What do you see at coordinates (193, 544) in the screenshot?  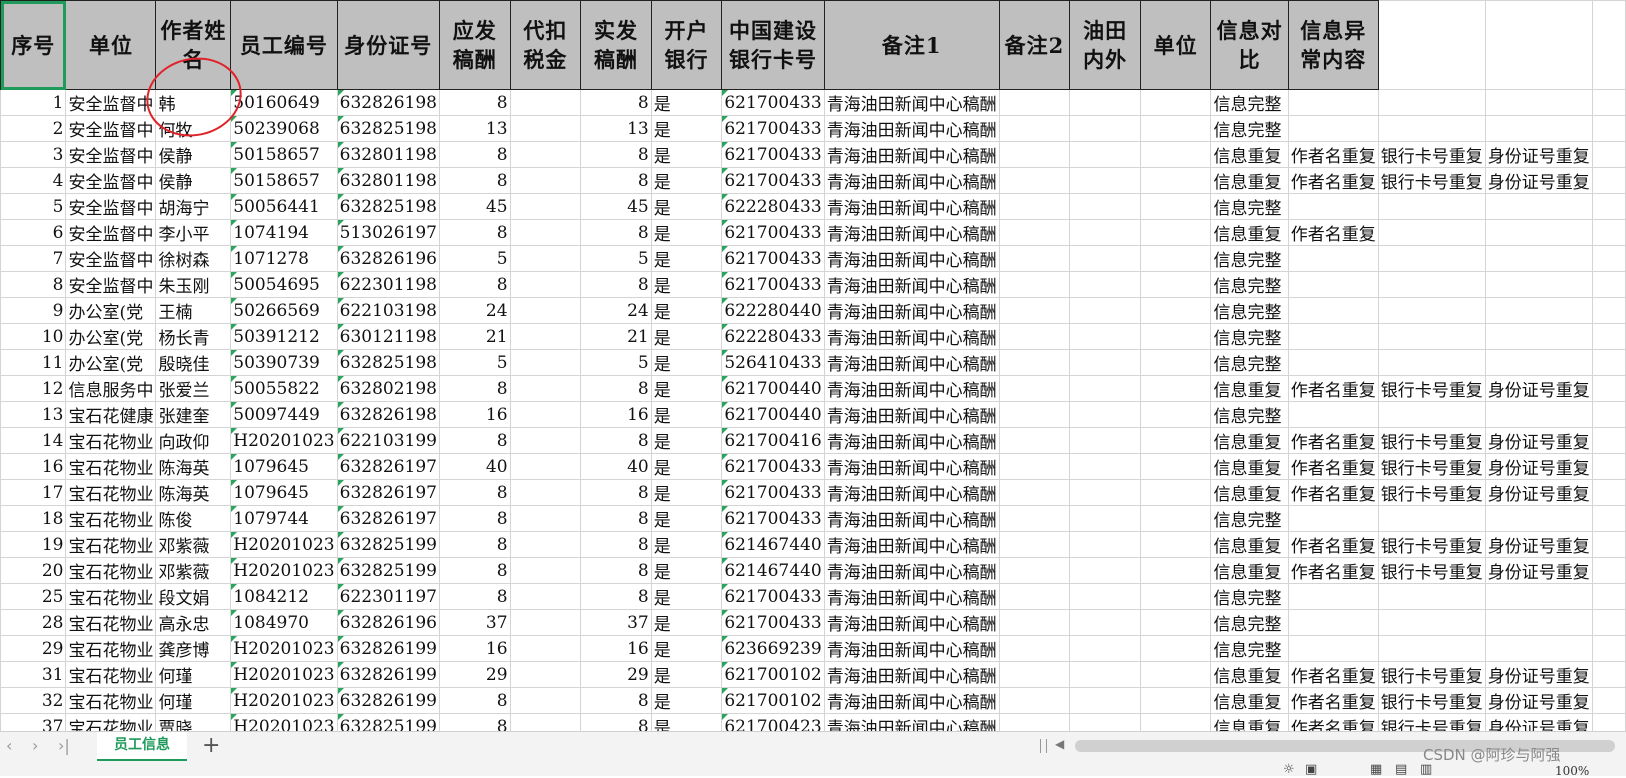 I see `table-cell: 邓紫薇` at bounding box center [193, 544].